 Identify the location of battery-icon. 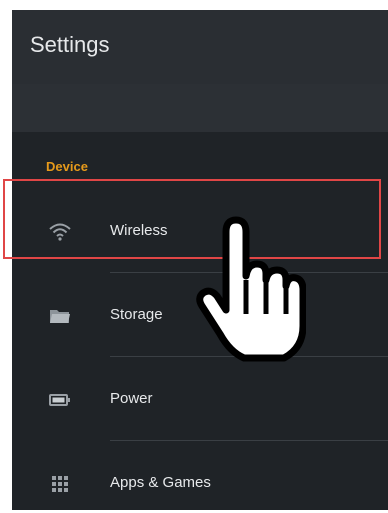
(59, 400).